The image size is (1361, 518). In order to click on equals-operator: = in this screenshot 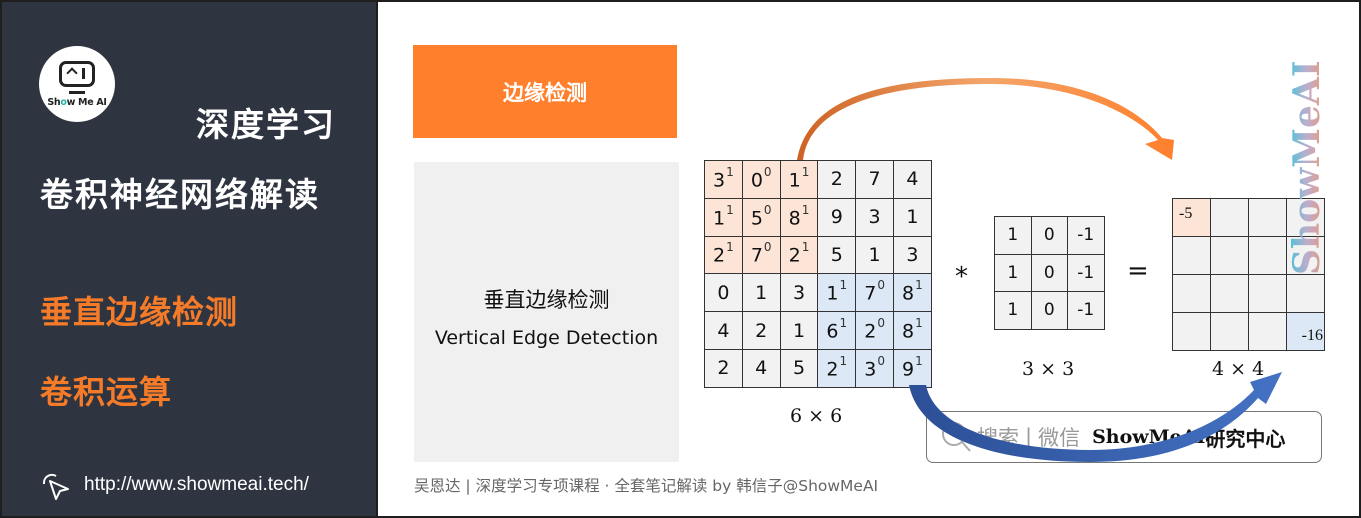, I will do `click(1138, 271)`.